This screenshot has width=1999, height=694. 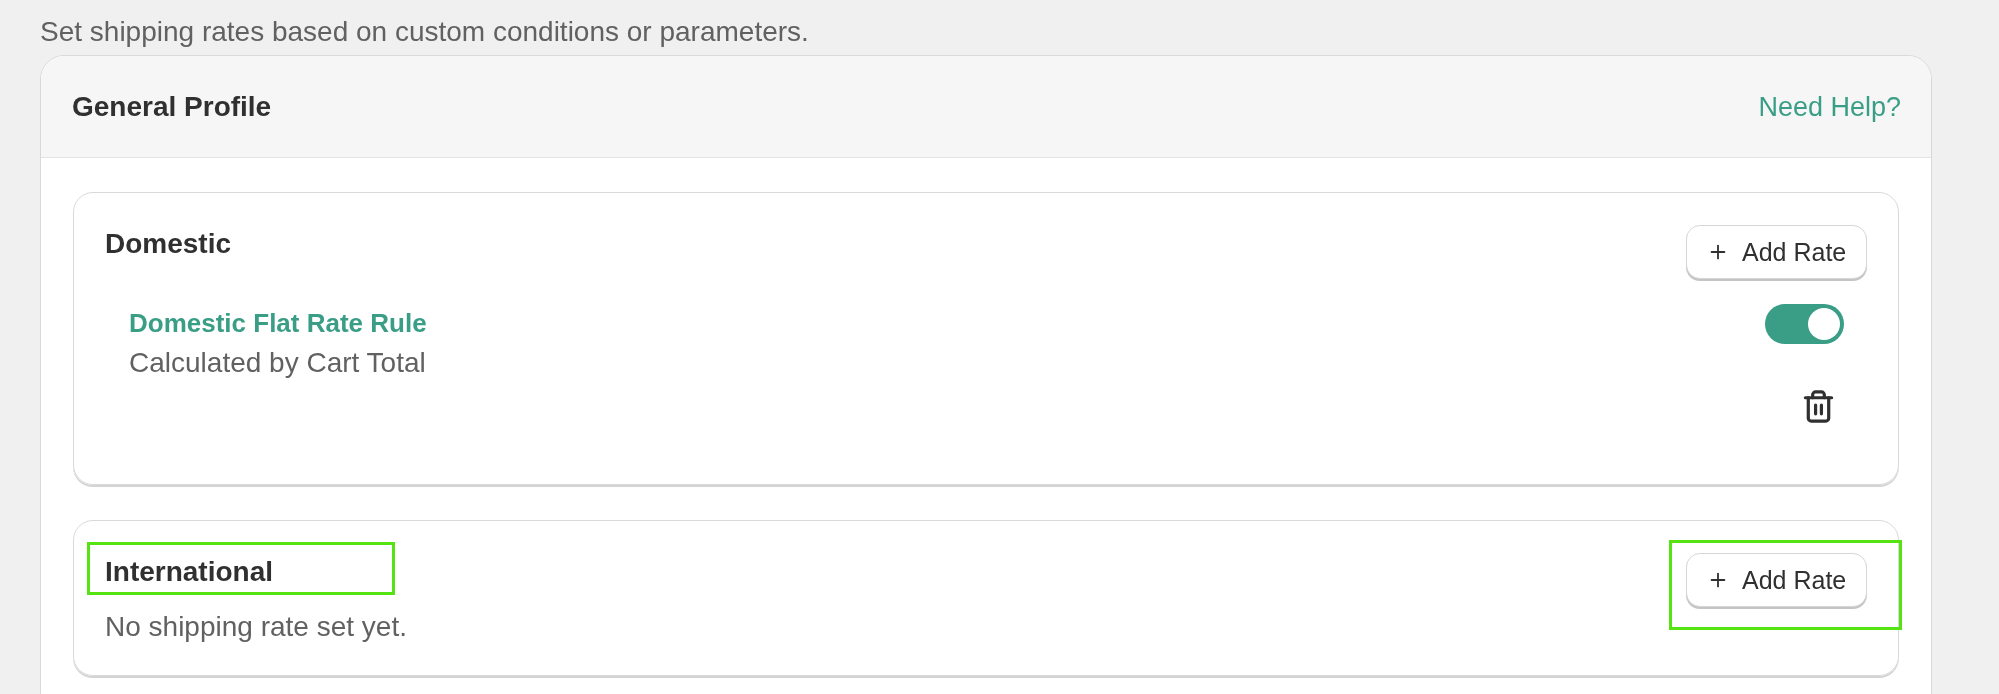 I want to click on delete-button, so click(x=1818, y=406).